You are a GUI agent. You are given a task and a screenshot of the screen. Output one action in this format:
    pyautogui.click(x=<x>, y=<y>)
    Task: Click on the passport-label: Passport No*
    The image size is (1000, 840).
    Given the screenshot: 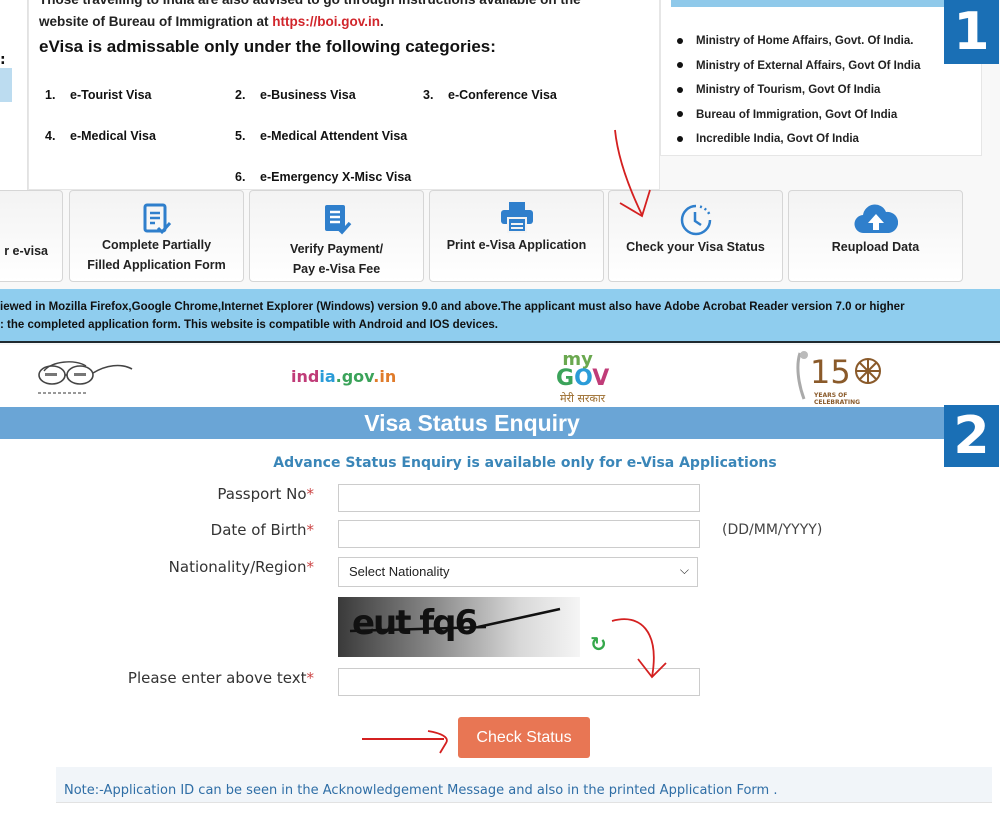 What is the action you would take?
    pyautogui.click(x=265, y=494)
    